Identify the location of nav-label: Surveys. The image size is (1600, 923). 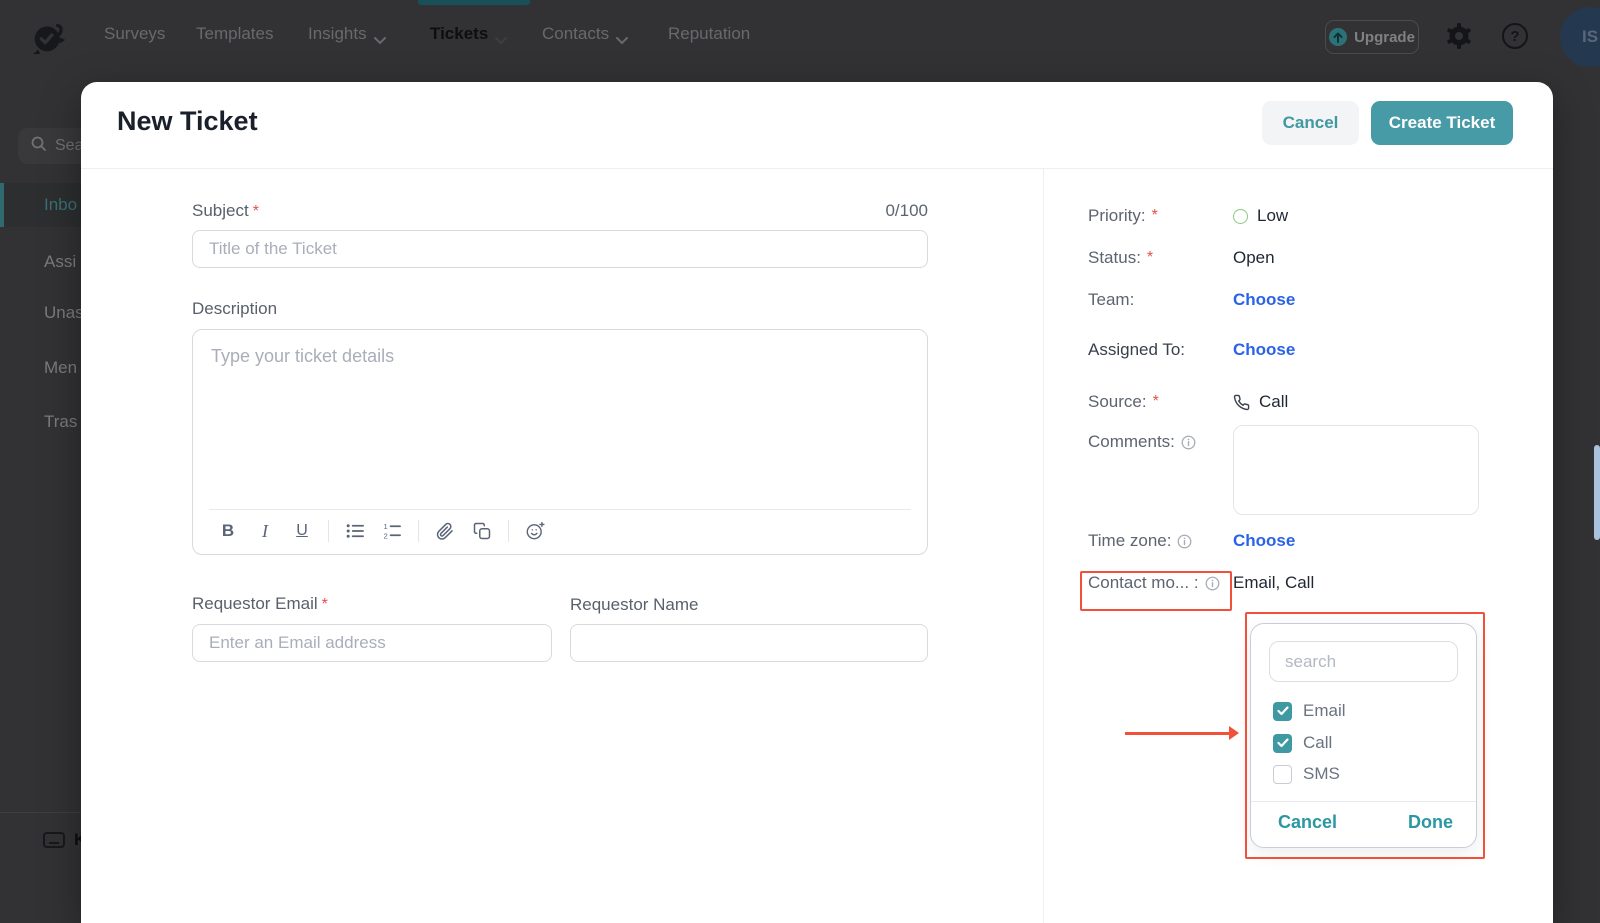
(135, 33).